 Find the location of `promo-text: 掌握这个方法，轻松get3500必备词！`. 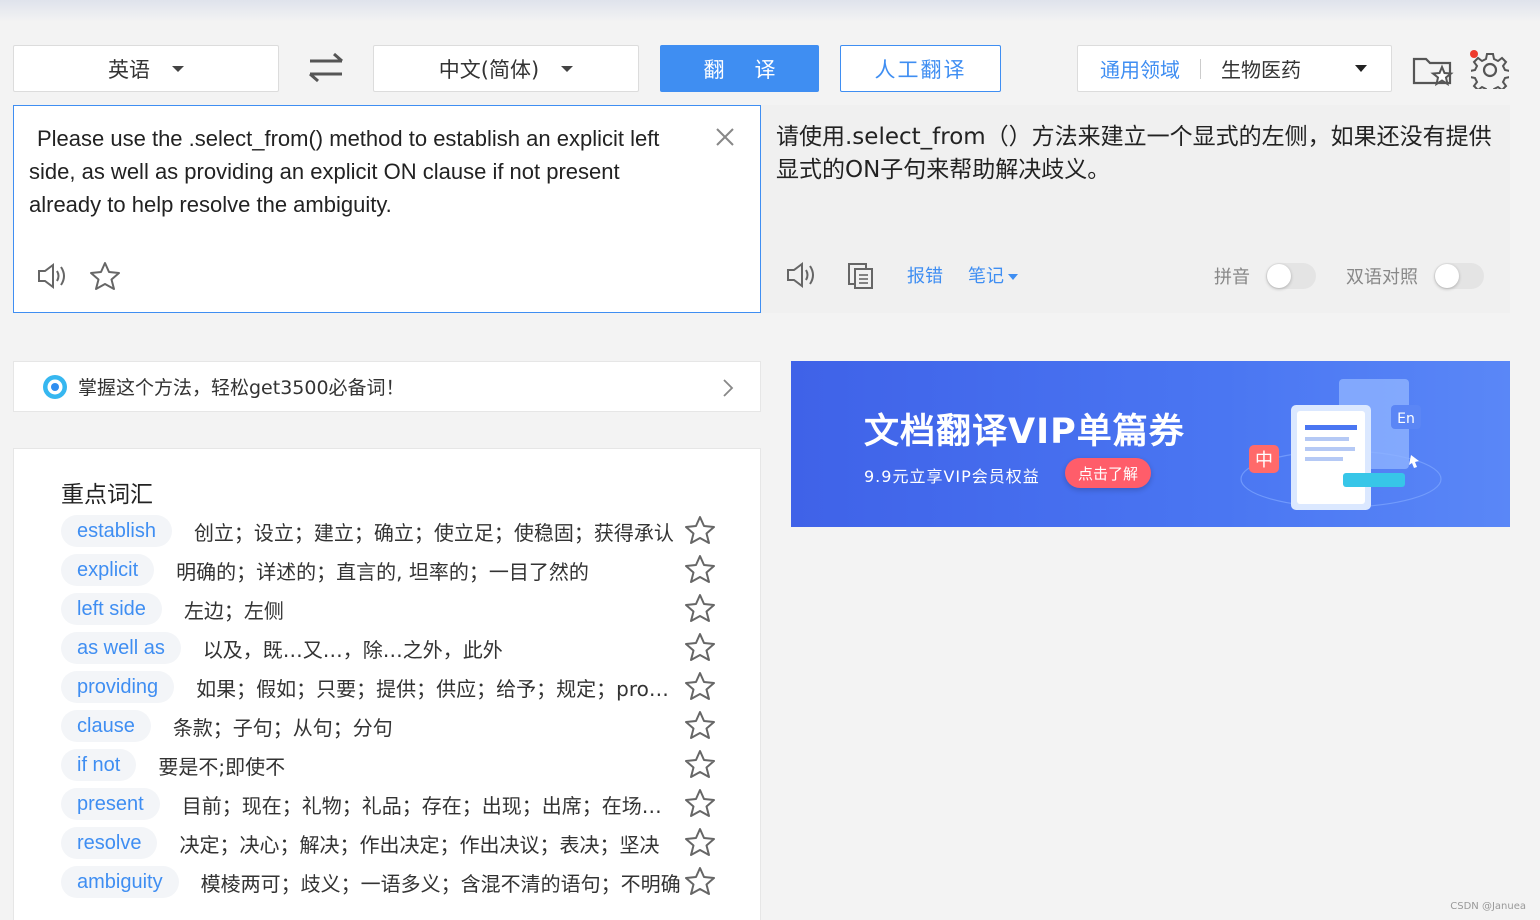

promo-text: 掌握这个方法，轻松get3500必备词！ is located at coordinates (241, 388).